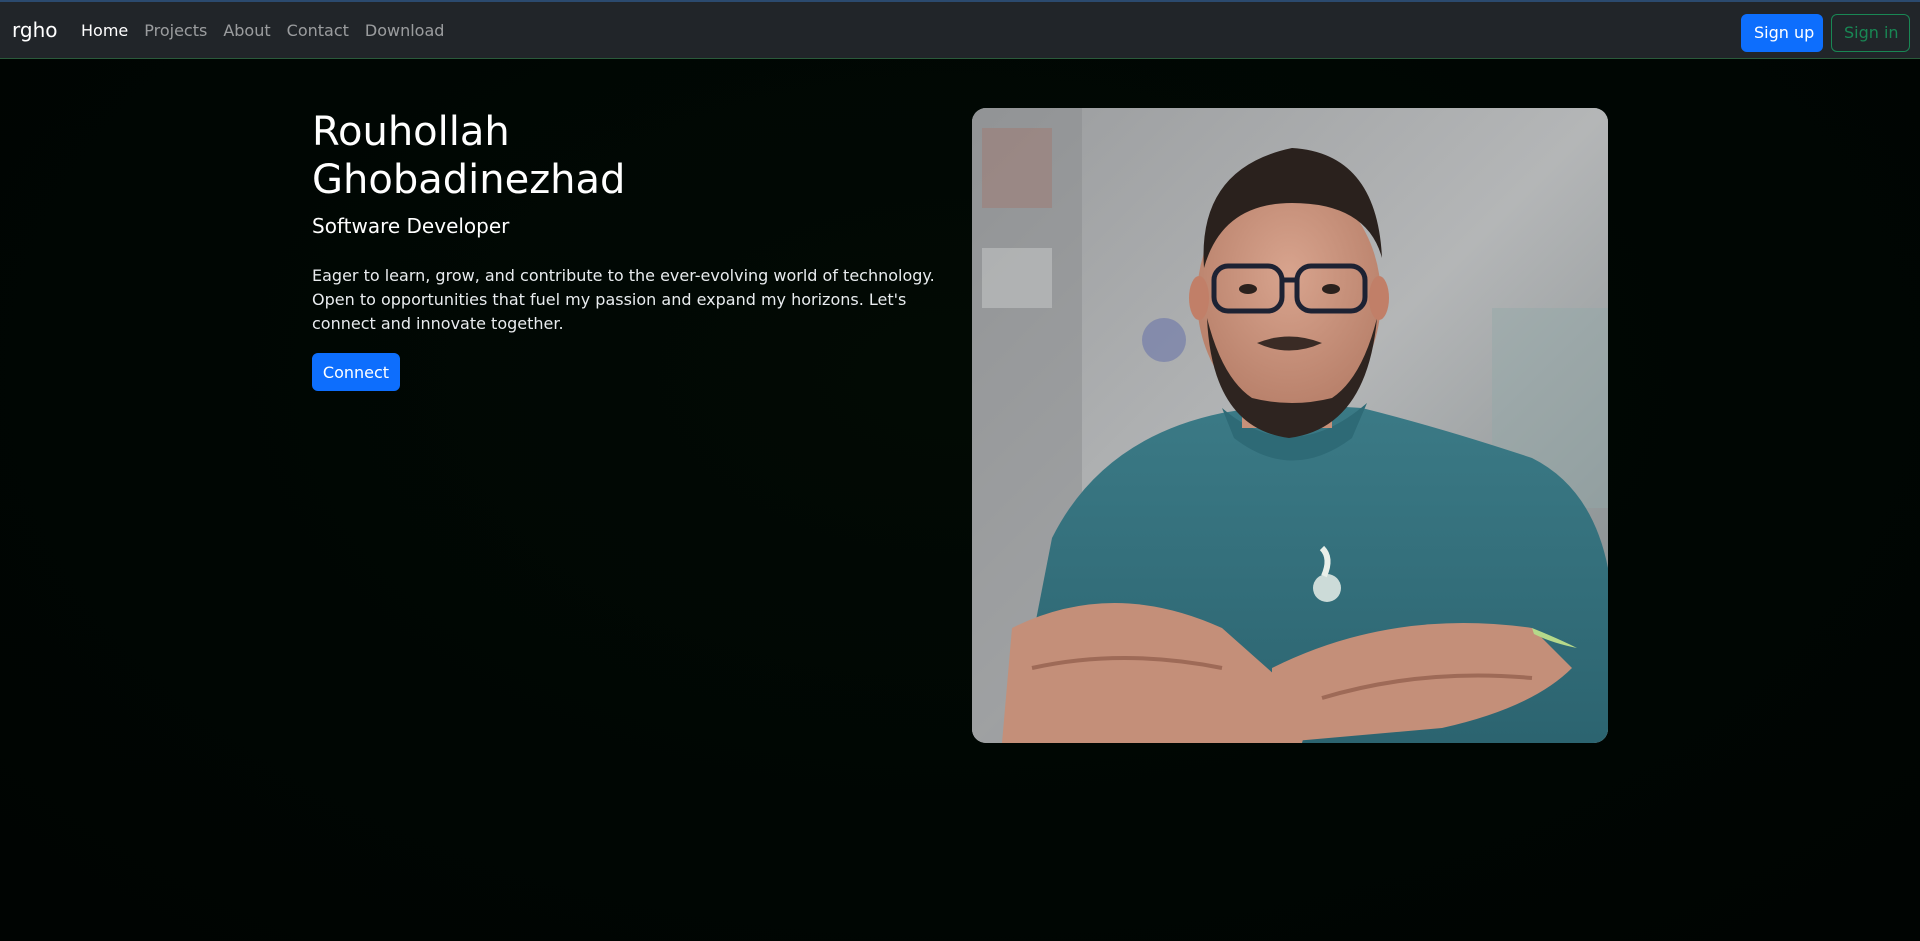 The width and height of the screenshot is (1920, 941). Describe the element at coordinates (411, 226) in the screenshot. I see `hero-subtitle: Software Developer` at that location.